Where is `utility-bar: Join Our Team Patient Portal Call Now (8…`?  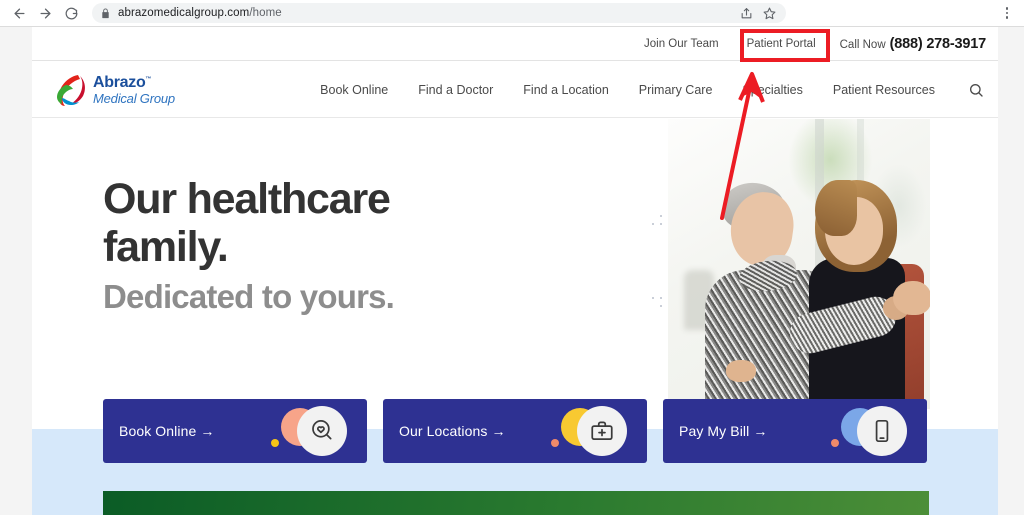
utility-bar: Join Our Team Patient Portal Call Now (8… is located at coordinates (515, 44).